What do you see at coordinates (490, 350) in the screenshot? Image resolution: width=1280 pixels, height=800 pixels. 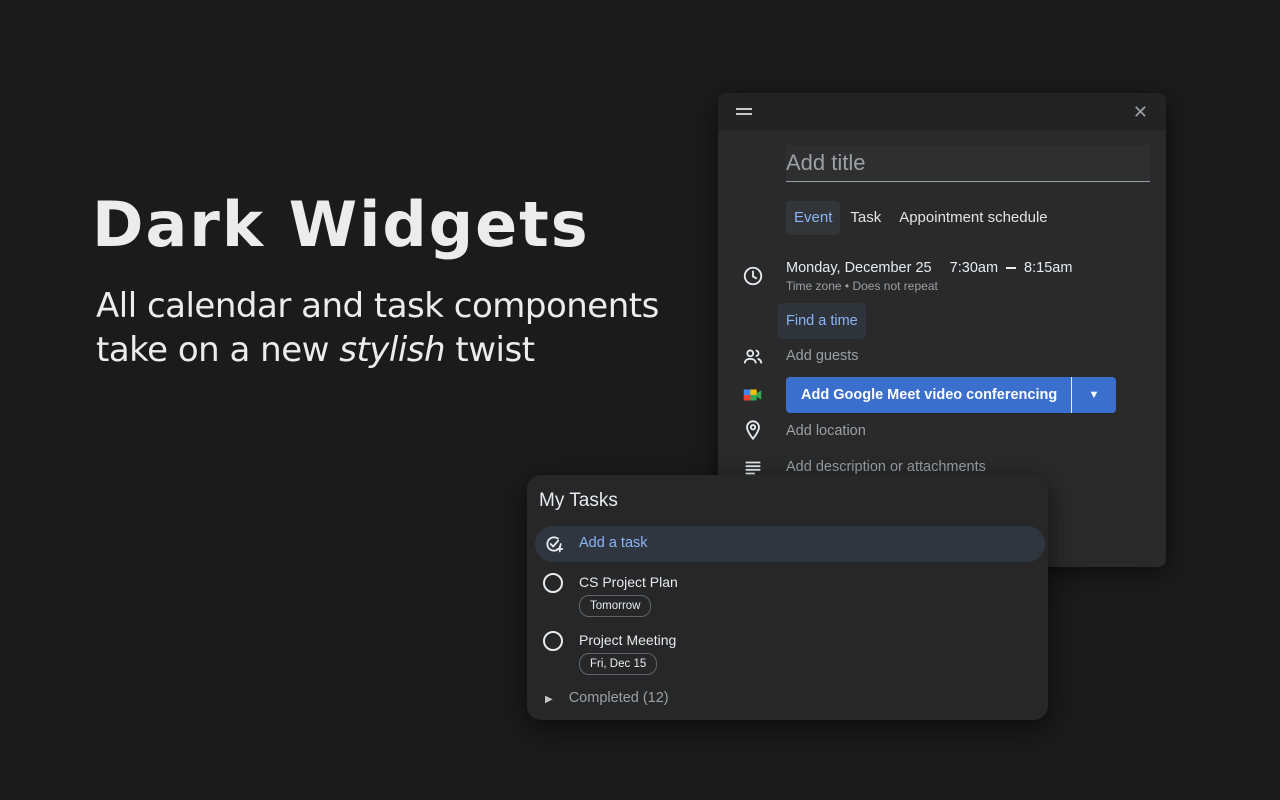 I see `hero-subtitle-line2-post: twist` at bounding box center [490, 350].